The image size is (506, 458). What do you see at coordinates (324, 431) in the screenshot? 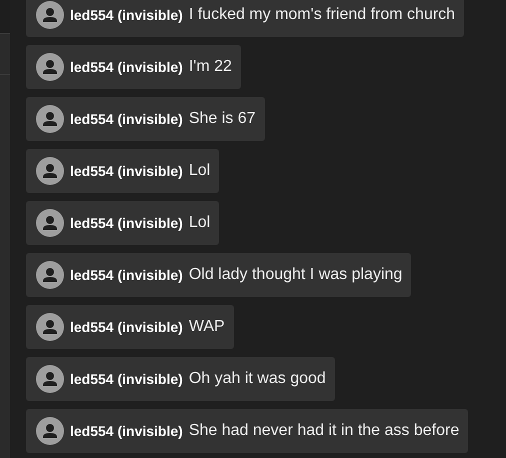
I see `message-text: She had never had it in the ass before` at bounding box center [324, 431].